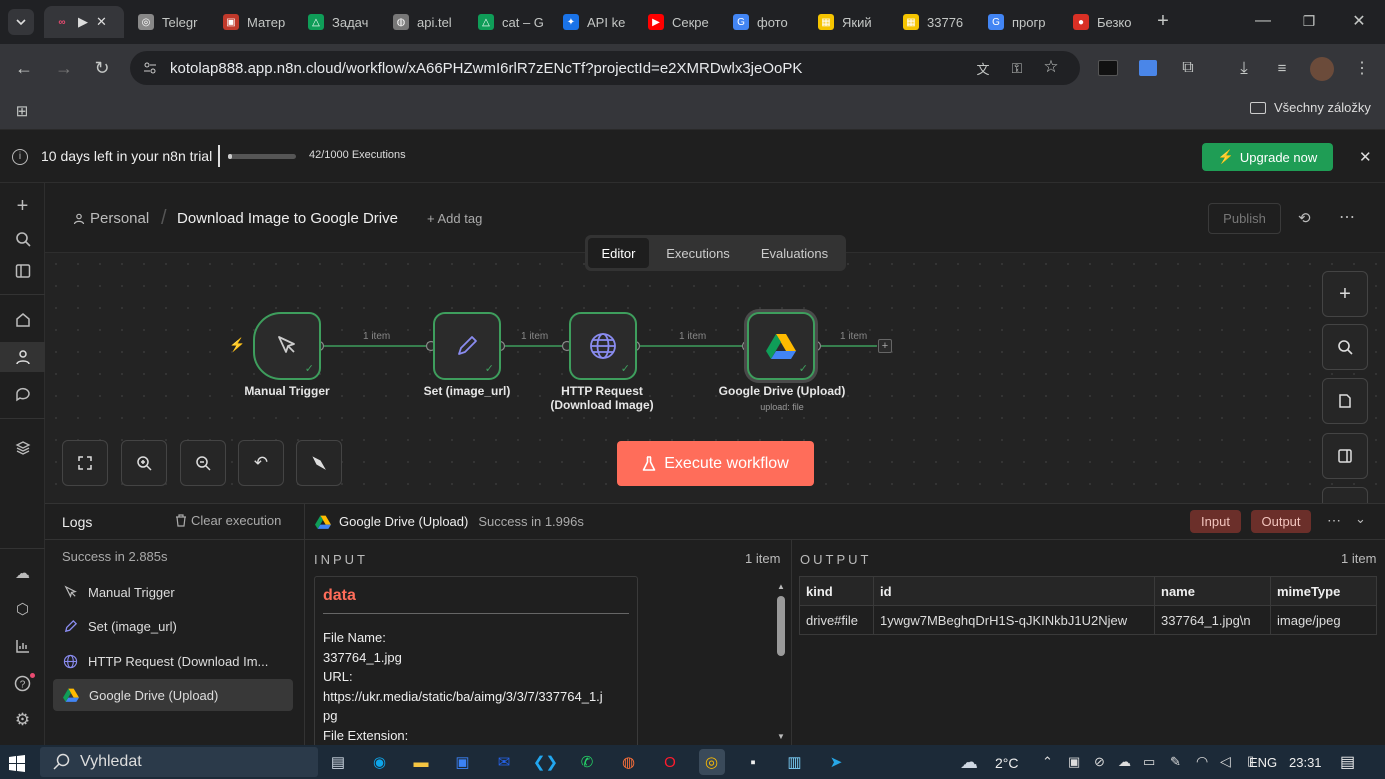  What do you see at coordinates (836, 620) in the screenshot?
I see `table-cell: drive#file` at bounding box center [836, 620].